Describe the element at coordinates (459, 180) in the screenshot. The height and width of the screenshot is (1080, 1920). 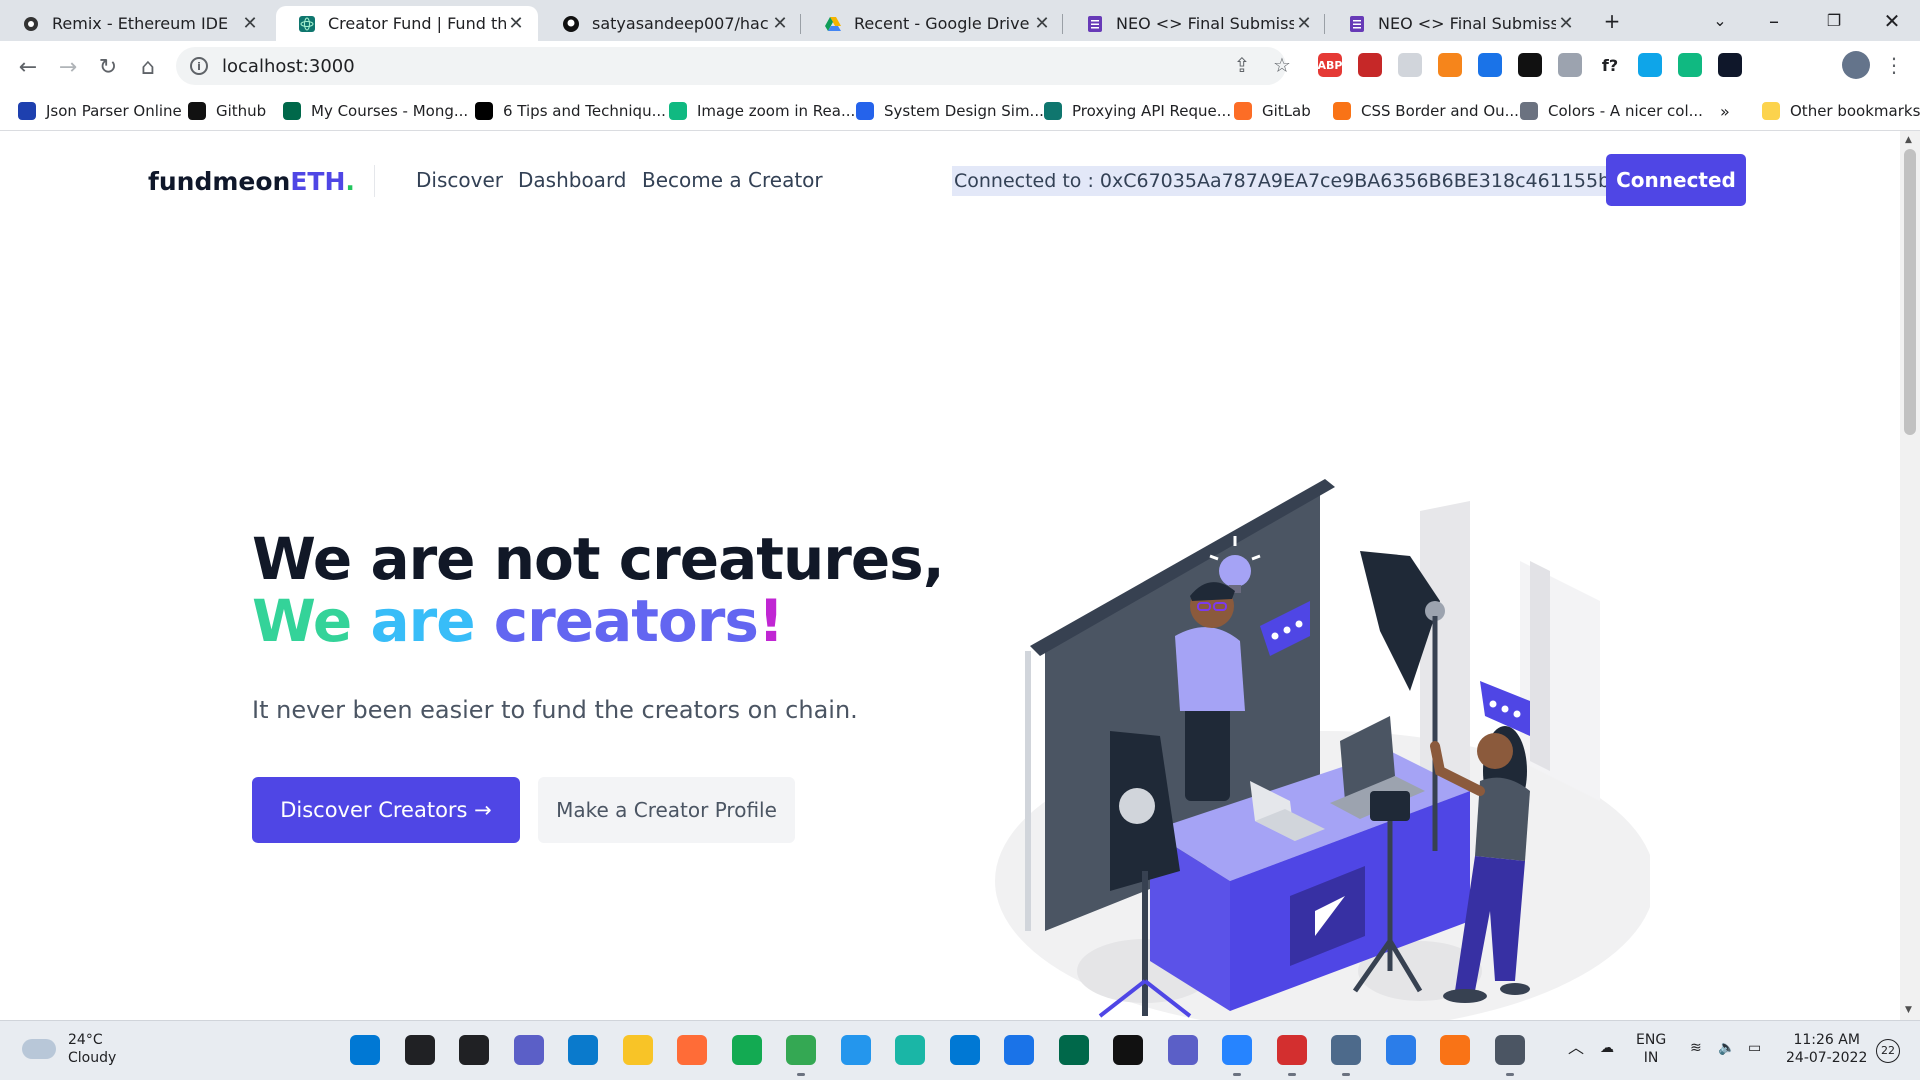
I see `nav-link-discover: Discover` at that location.